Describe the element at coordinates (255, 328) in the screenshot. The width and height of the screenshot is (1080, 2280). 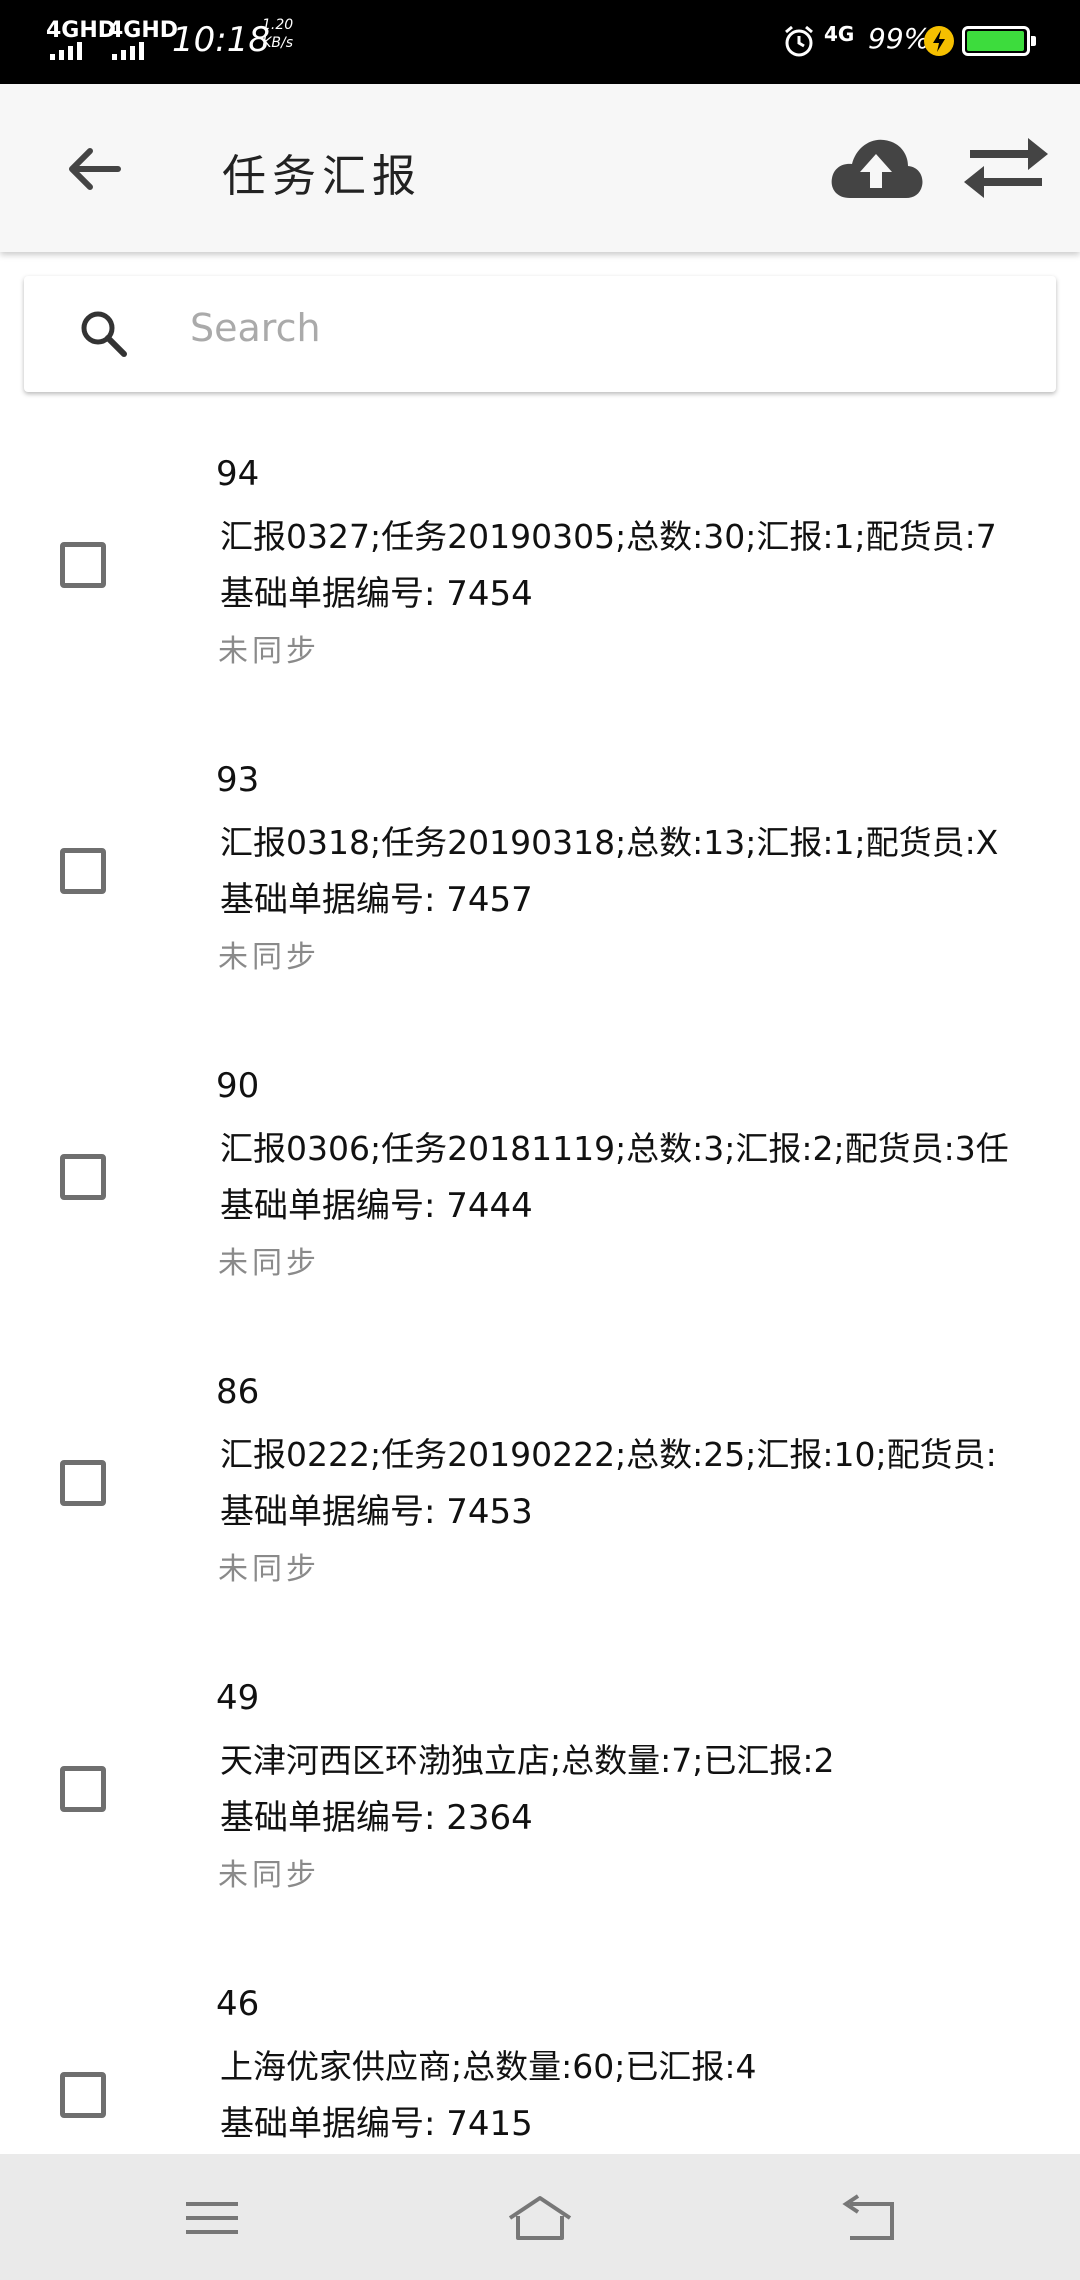
I see `search-input: Search` at that location.